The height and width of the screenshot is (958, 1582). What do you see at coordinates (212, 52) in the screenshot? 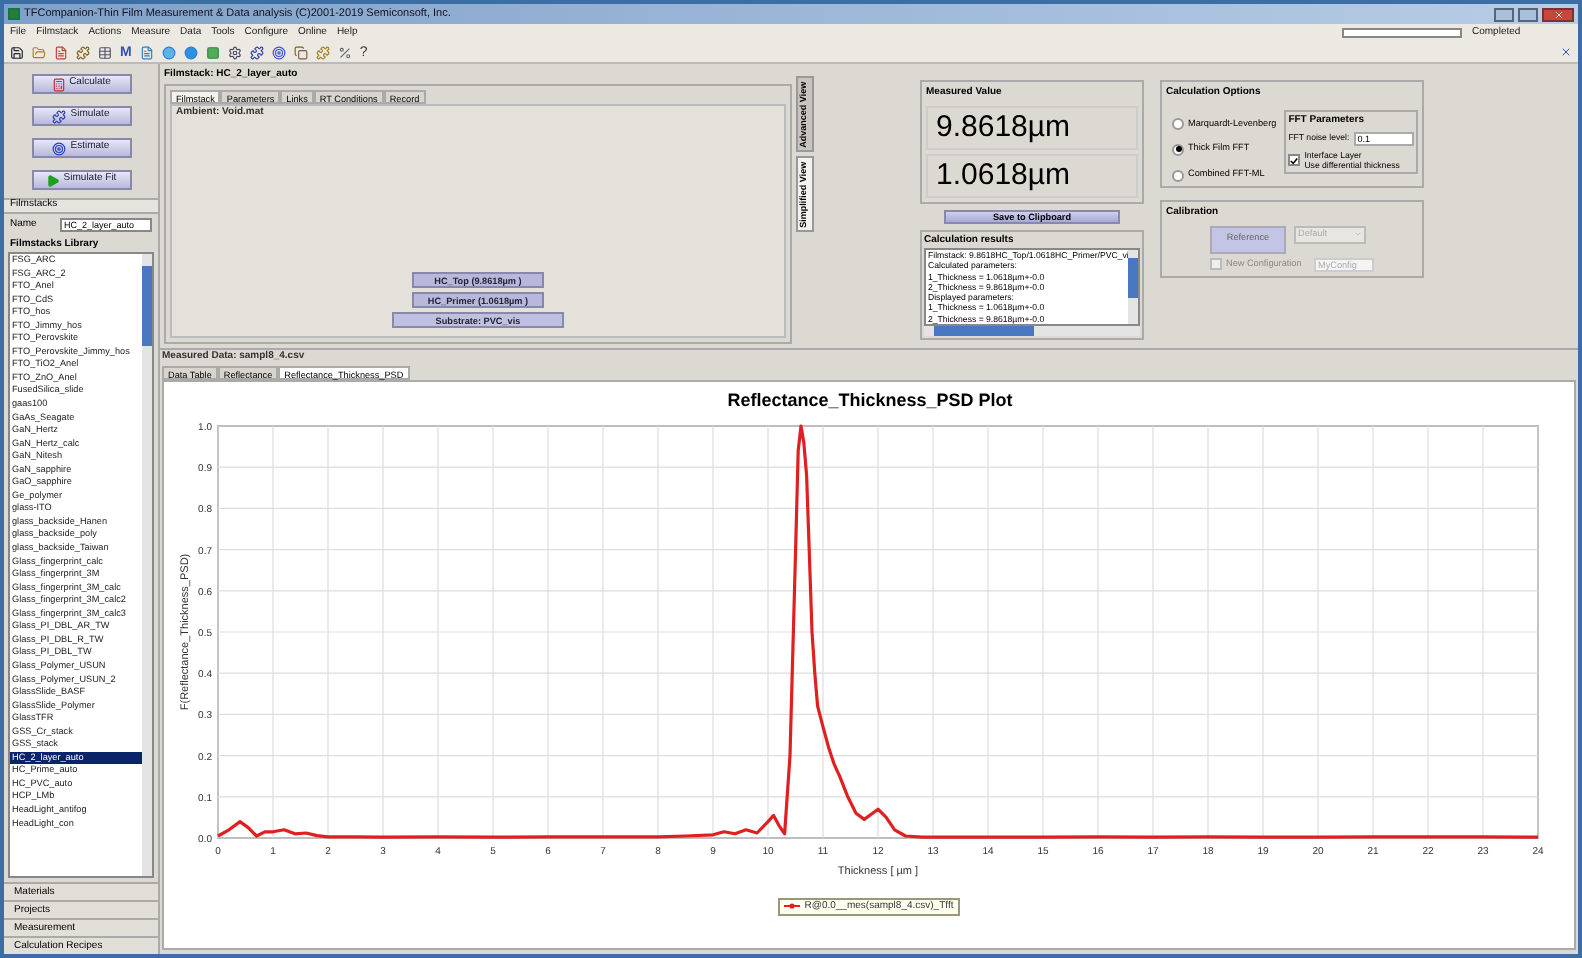
I see `square-icon` at bounding box center [212, 52].